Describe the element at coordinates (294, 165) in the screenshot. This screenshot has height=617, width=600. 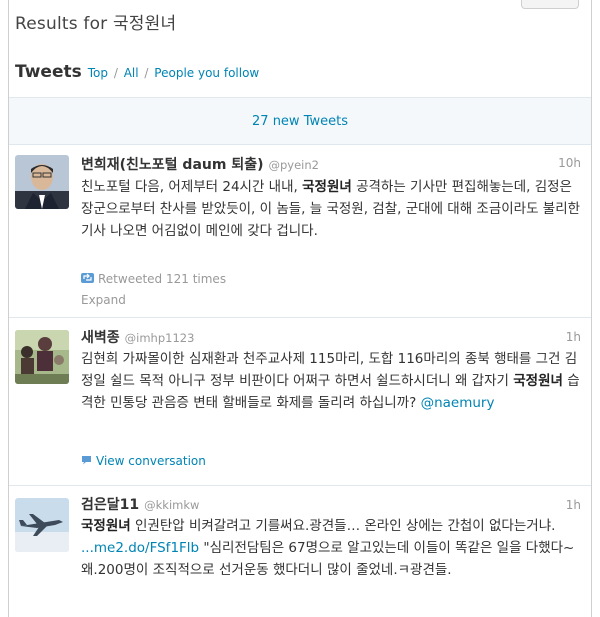
I see `tweet-author-handle: @pyein2` at that location.